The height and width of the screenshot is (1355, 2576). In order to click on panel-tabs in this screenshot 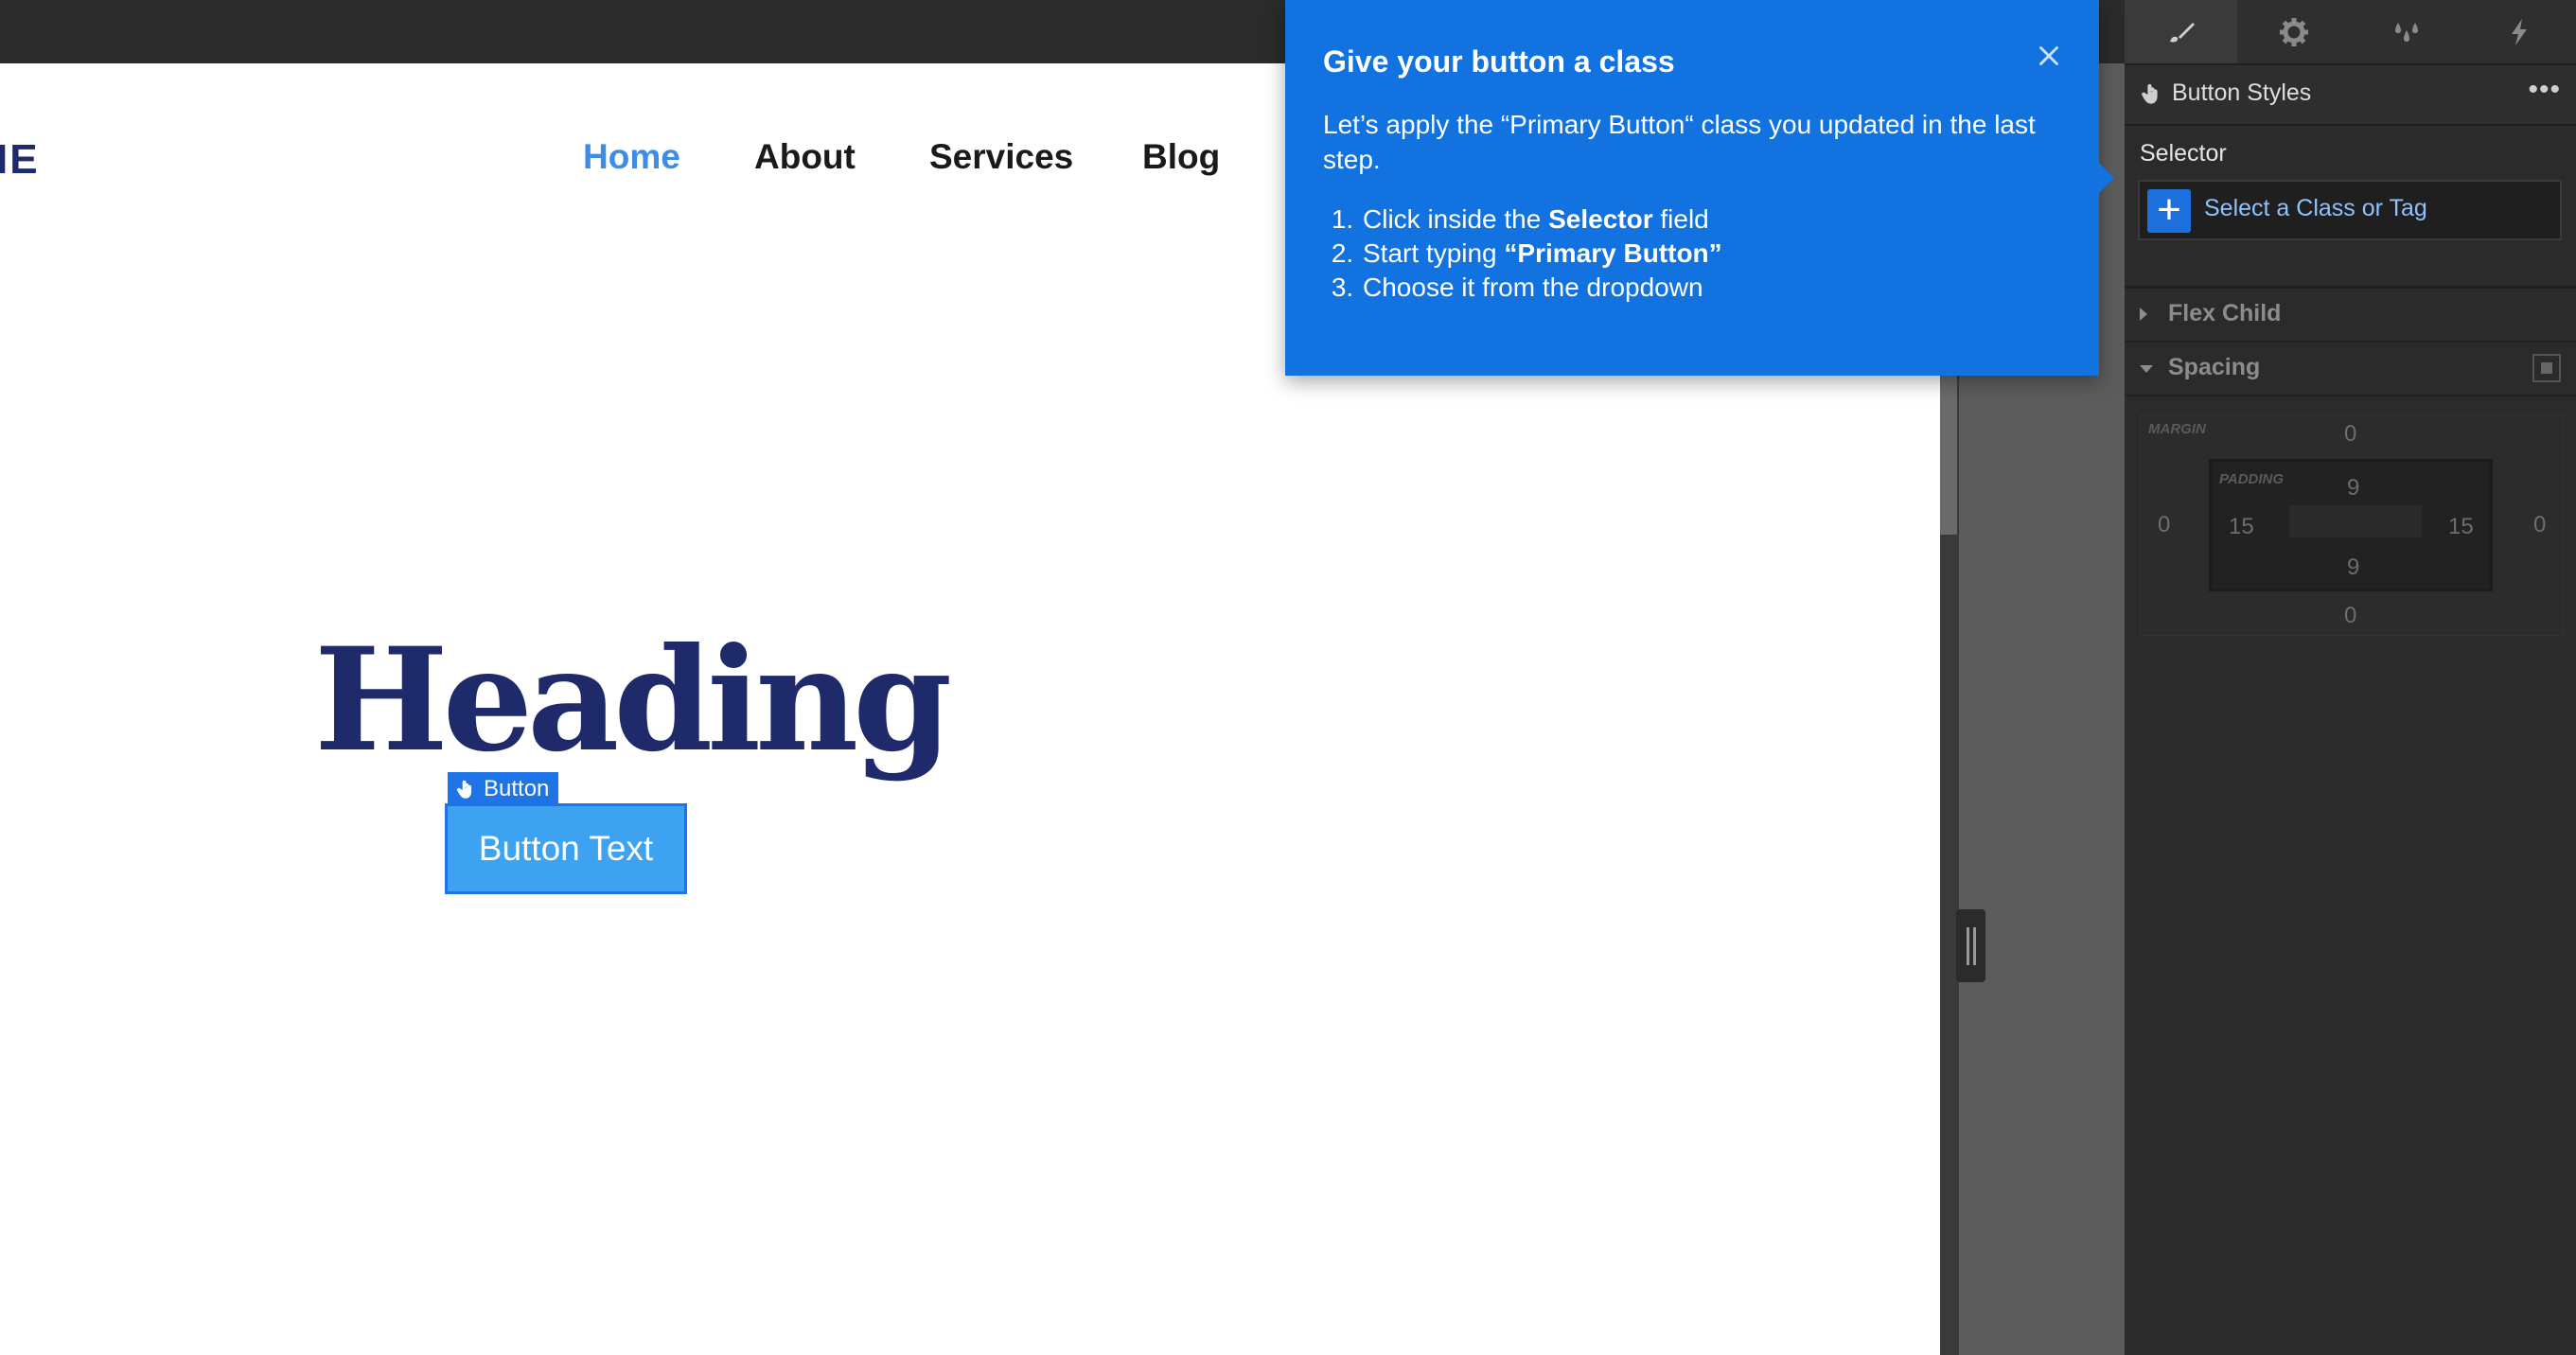, I will do `click(2350, 31)`.